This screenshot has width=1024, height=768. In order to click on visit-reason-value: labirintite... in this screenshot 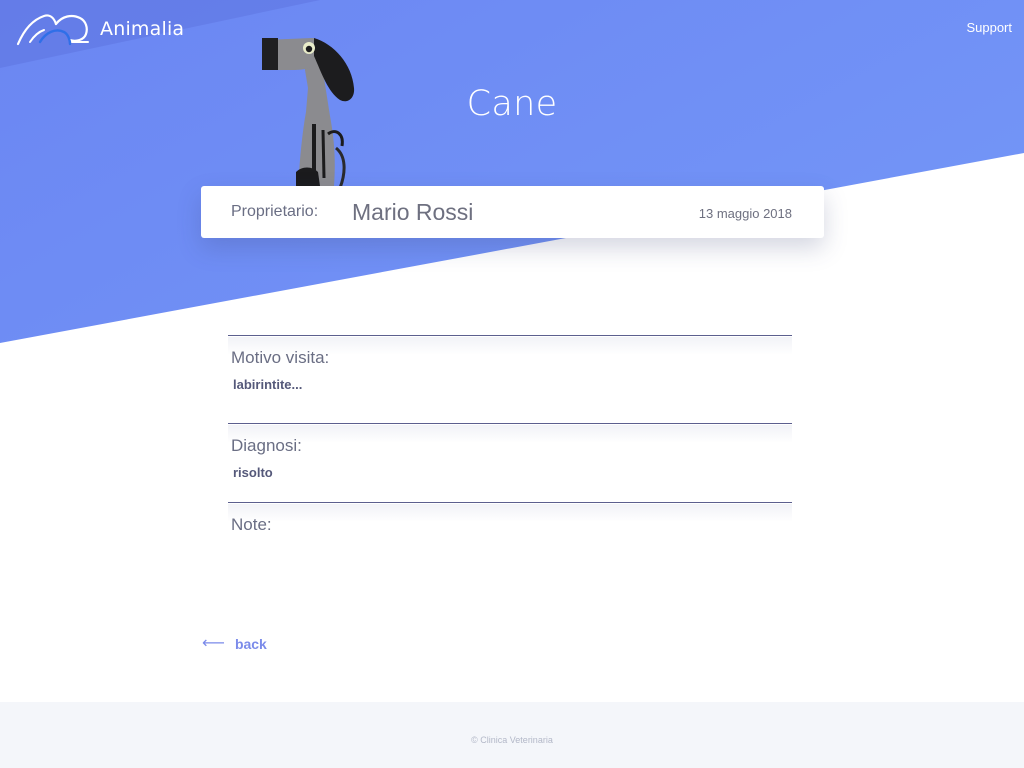, I will do `click(268, 384)`.